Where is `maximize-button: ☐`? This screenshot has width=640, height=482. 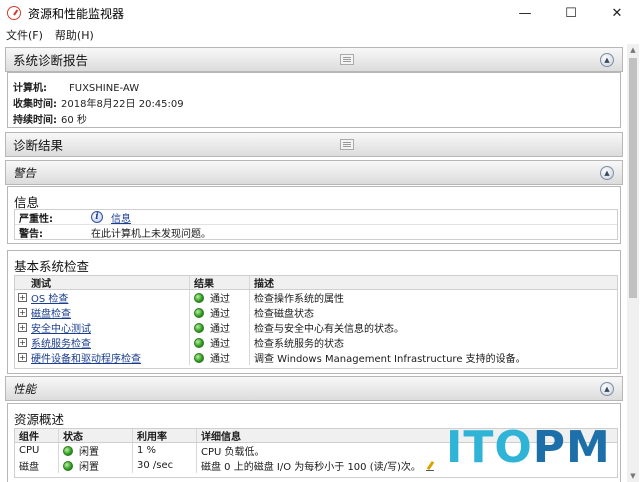
maximize-button: ☐ is located at coordinates (571, 13).